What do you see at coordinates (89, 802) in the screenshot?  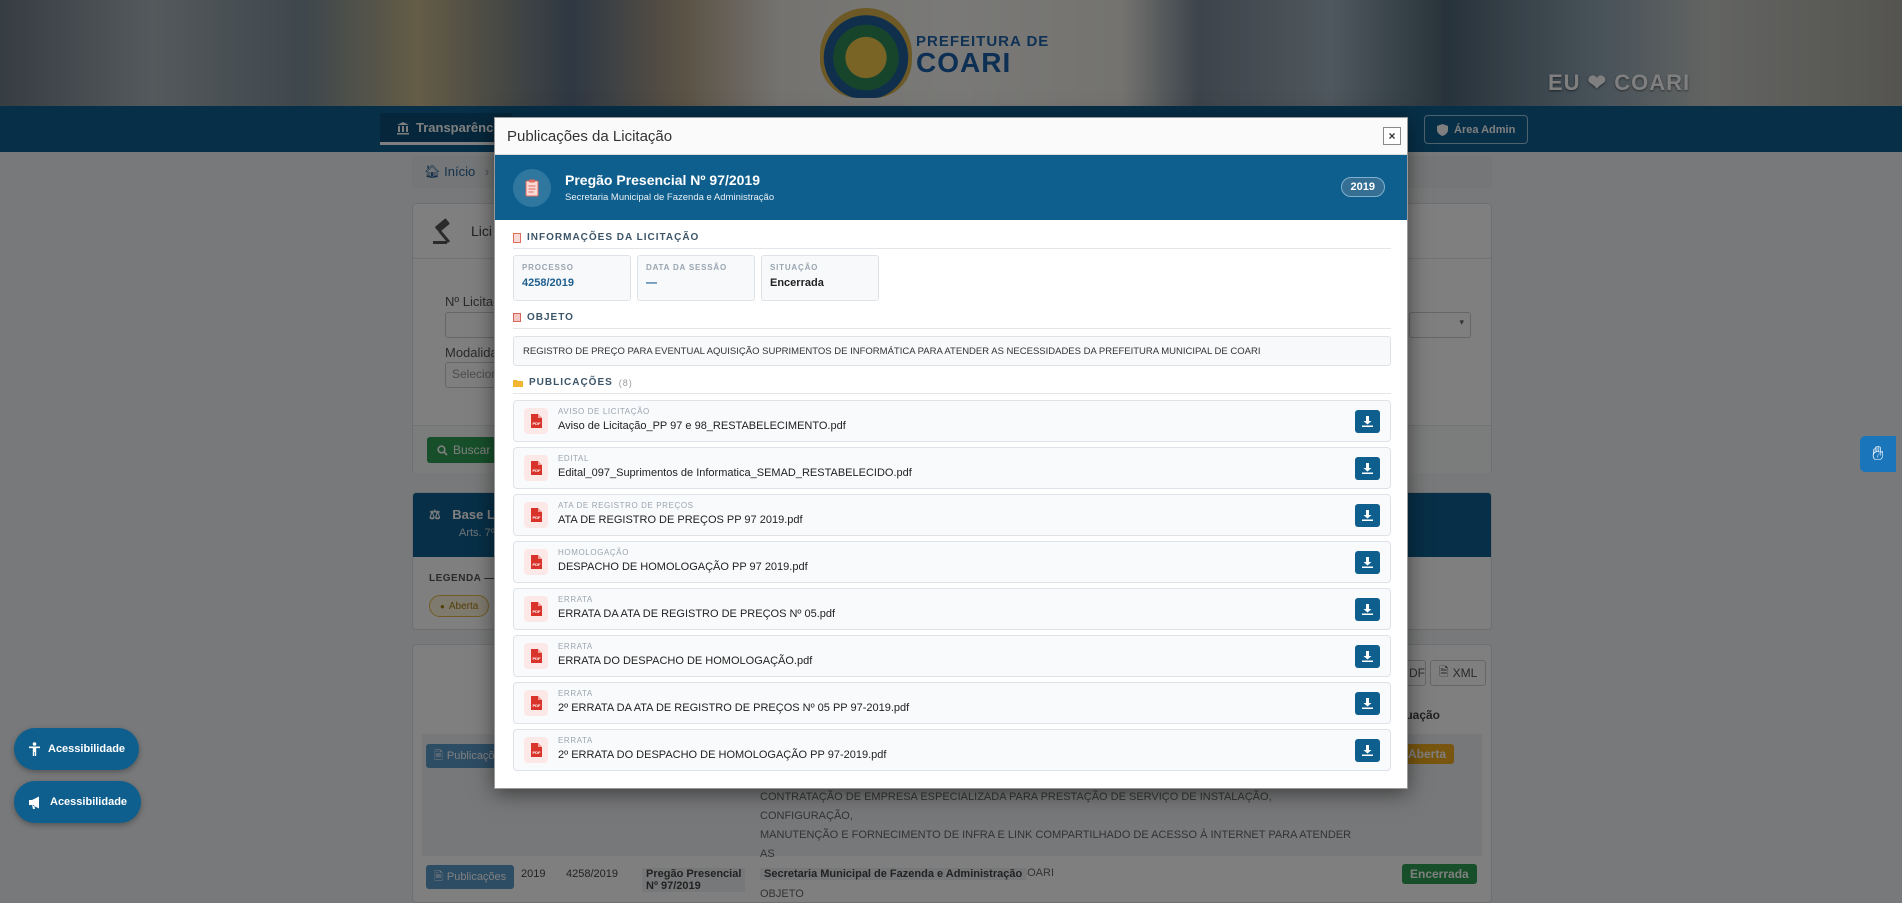 I see `accessibility-audio-label: Acessibilidade` at bounding box center [89, 802].